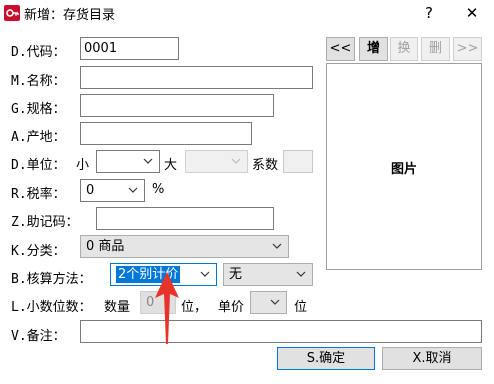  Describe the element at coordinates (403, 169) in the screenshot. I see `picture-label: 图片` at that location.